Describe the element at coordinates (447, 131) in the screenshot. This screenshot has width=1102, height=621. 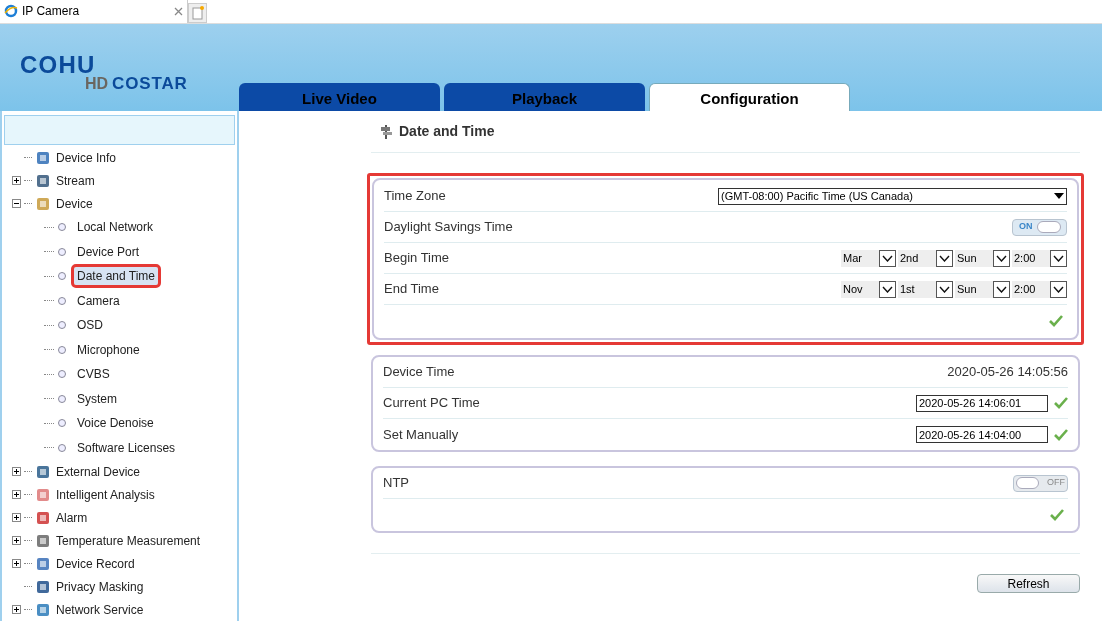
I see `page-title: Date and Time` at that location.